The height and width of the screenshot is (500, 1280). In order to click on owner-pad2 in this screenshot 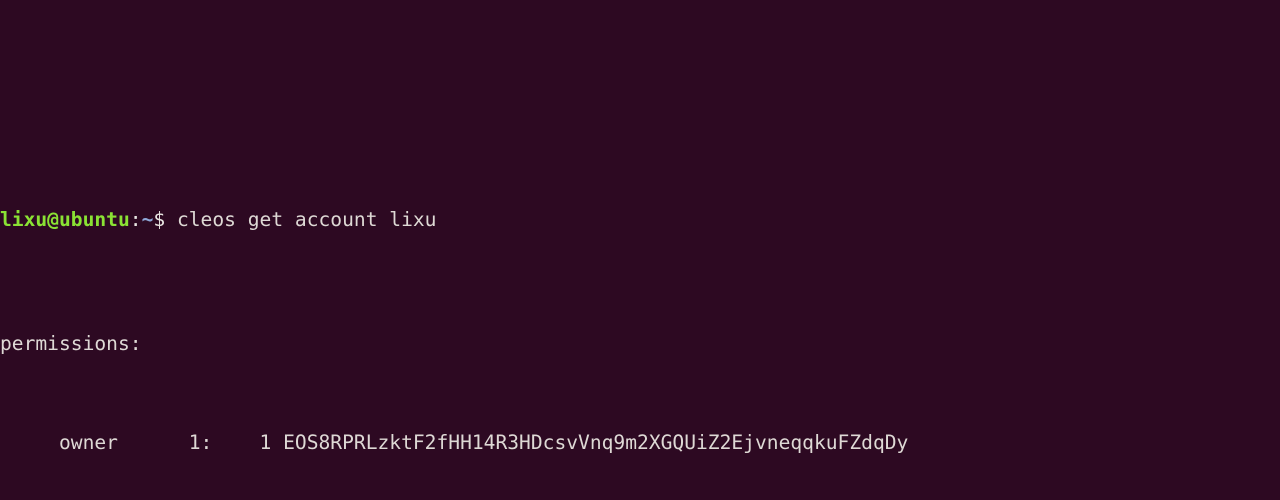, I will do `click(235, 442)`.